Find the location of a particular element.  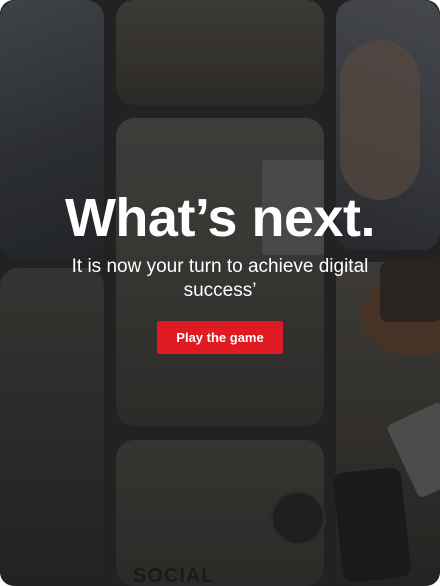

hero-headline: What’s next. is located at coordinates (220, 218).